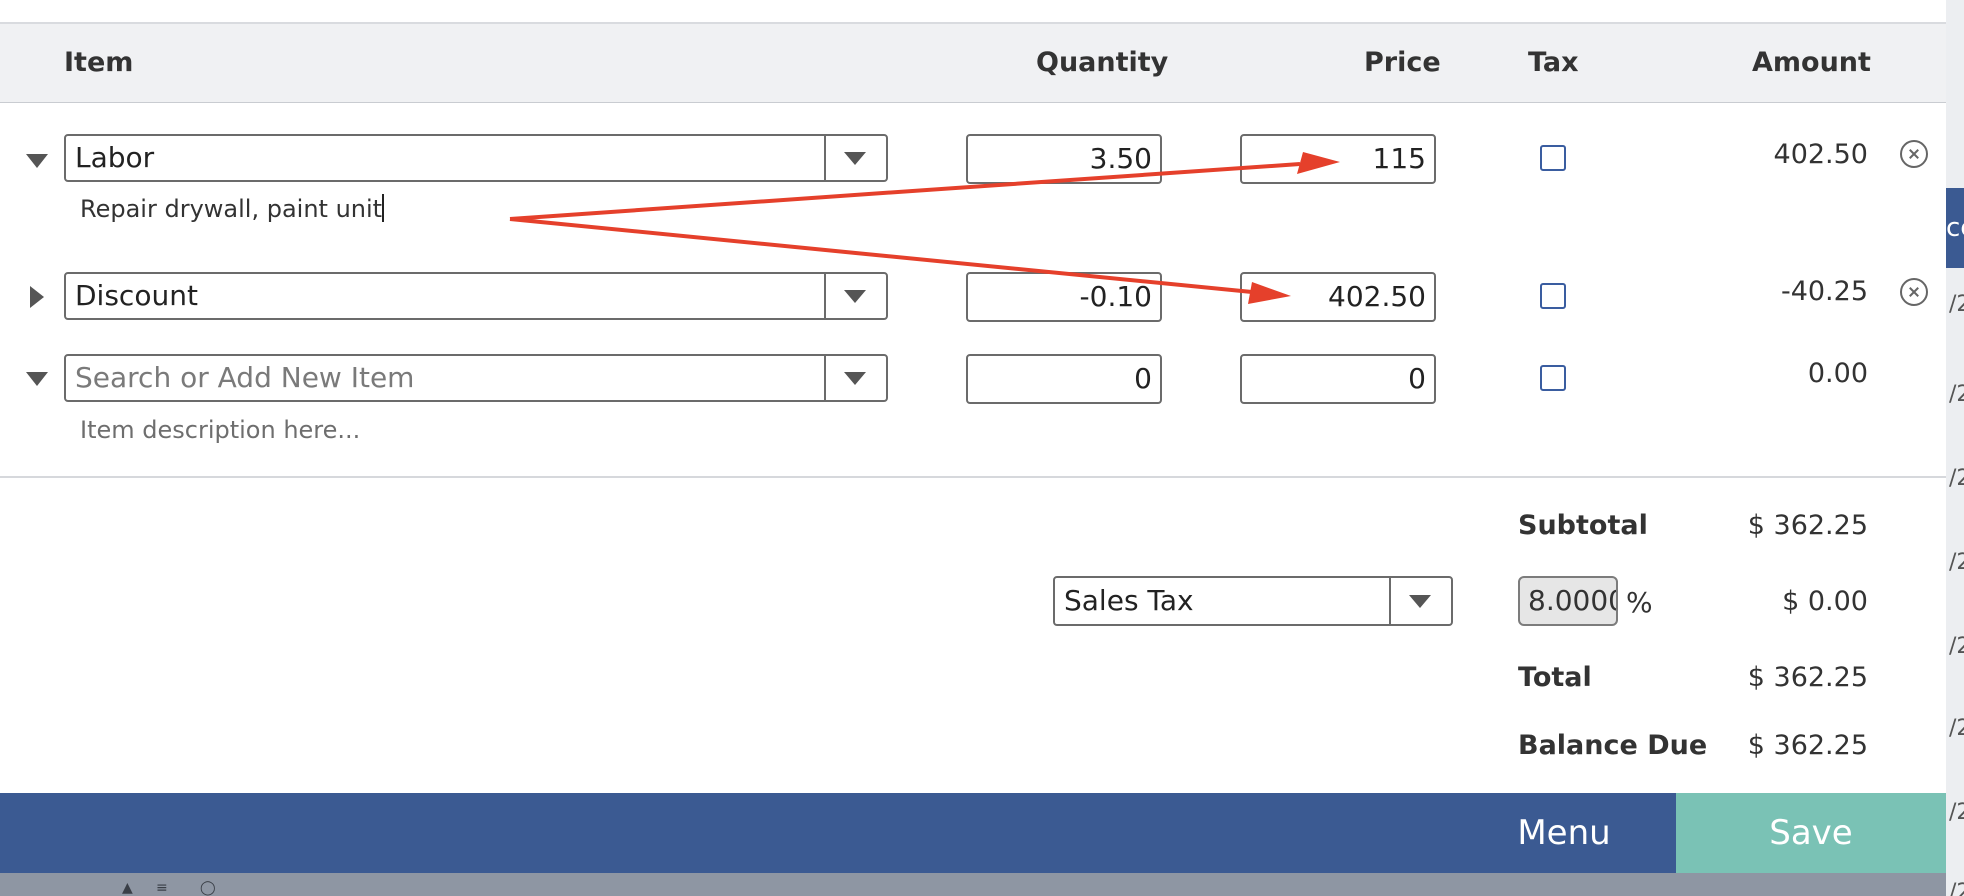 Image resolution: width=1964 pixels, height=896 pixels. Describe the element at coordinates (476, 296) in the screenshot. I see `item-select: Discount` at that location.